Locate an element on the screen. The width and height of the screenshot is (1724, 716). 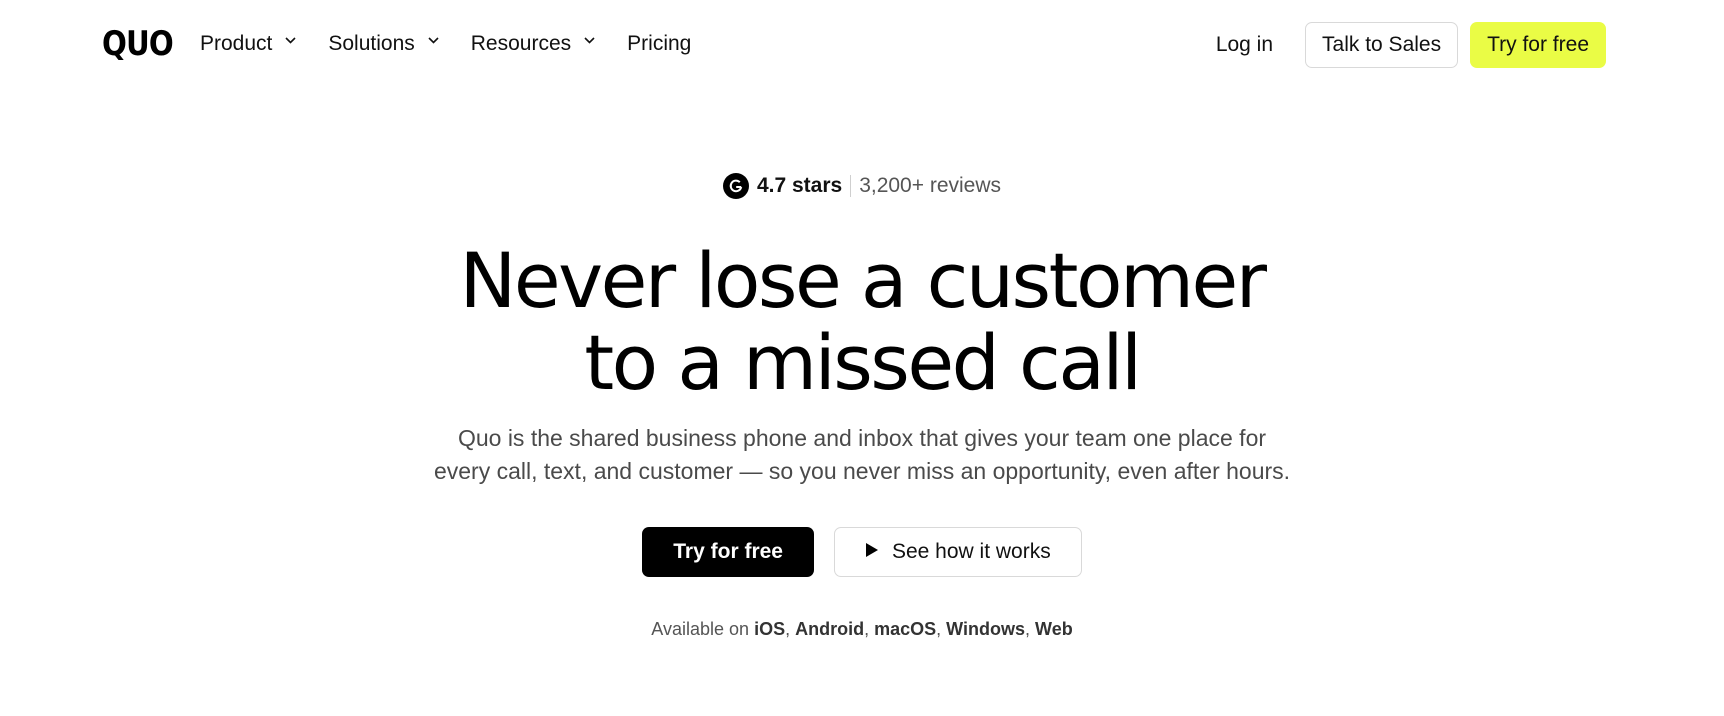
platform-web: Web is located at coordinates (1054, 629).